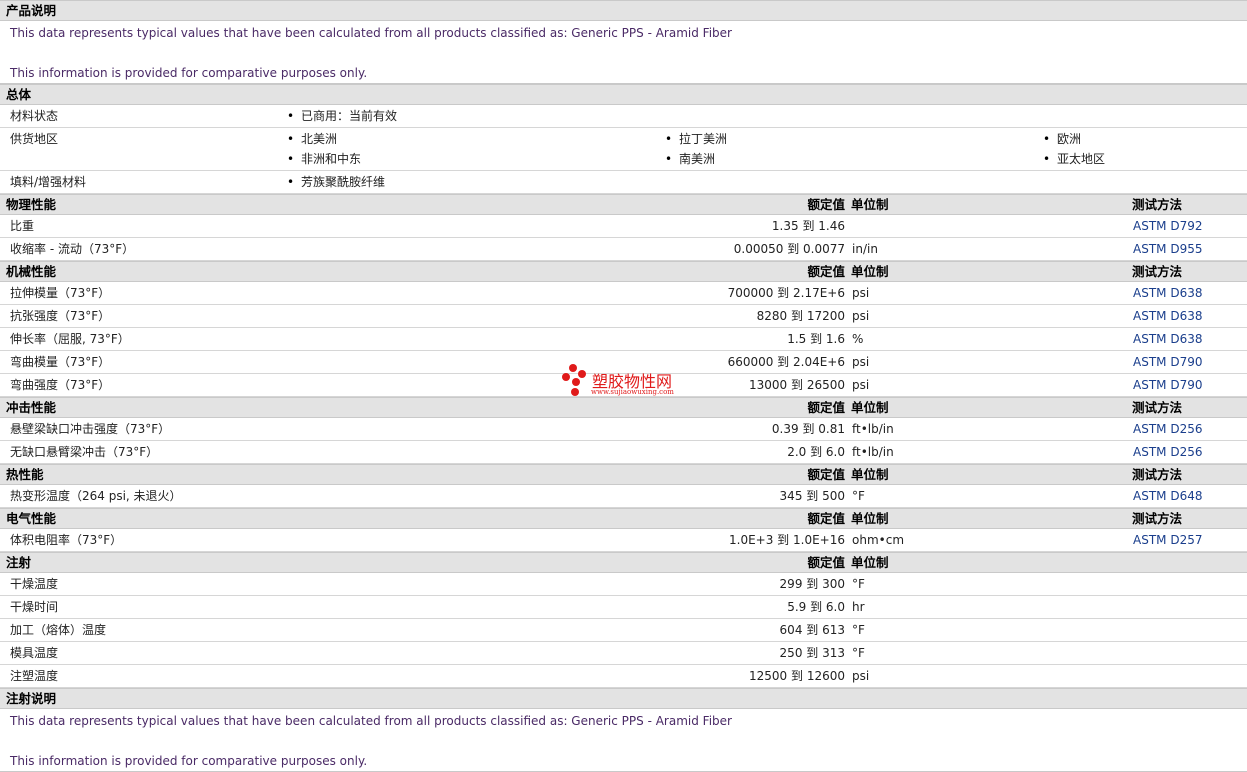 The height and width of the screenshot is (772, 1247). Describe the element at coordinates (787, 540) in the screenshot. I see `property-value: 1.0E+3 到 1.0E+16` at that location.